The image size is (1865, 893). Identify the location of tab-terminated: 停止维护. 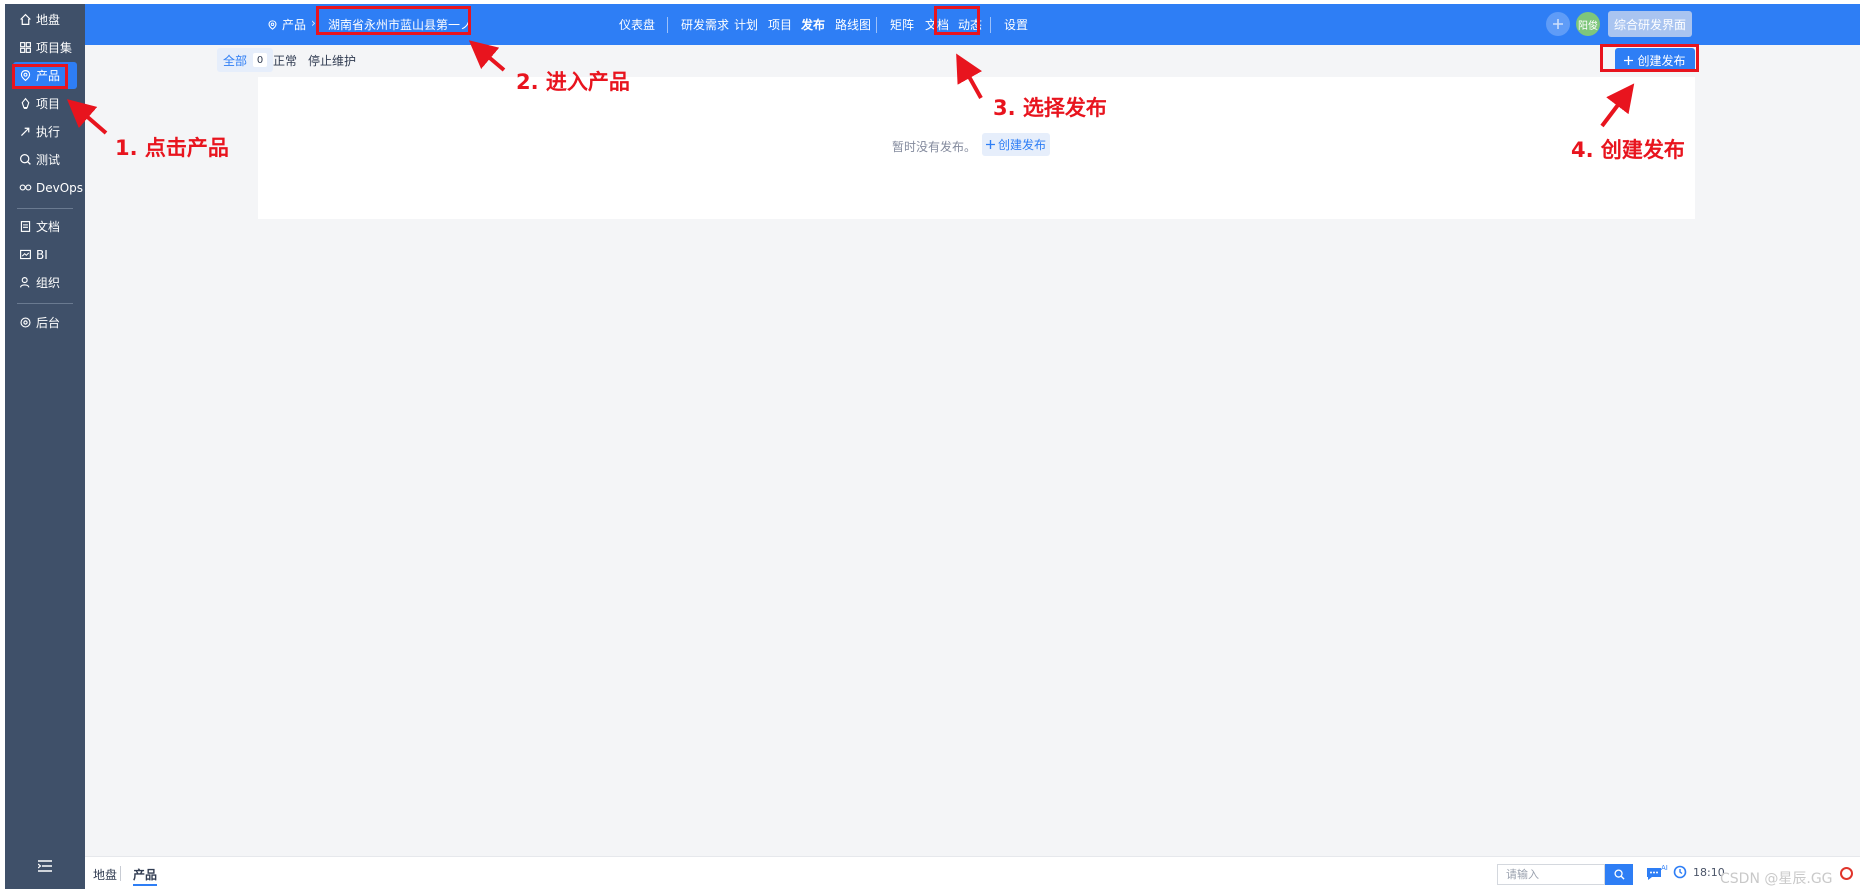
(332, 60).